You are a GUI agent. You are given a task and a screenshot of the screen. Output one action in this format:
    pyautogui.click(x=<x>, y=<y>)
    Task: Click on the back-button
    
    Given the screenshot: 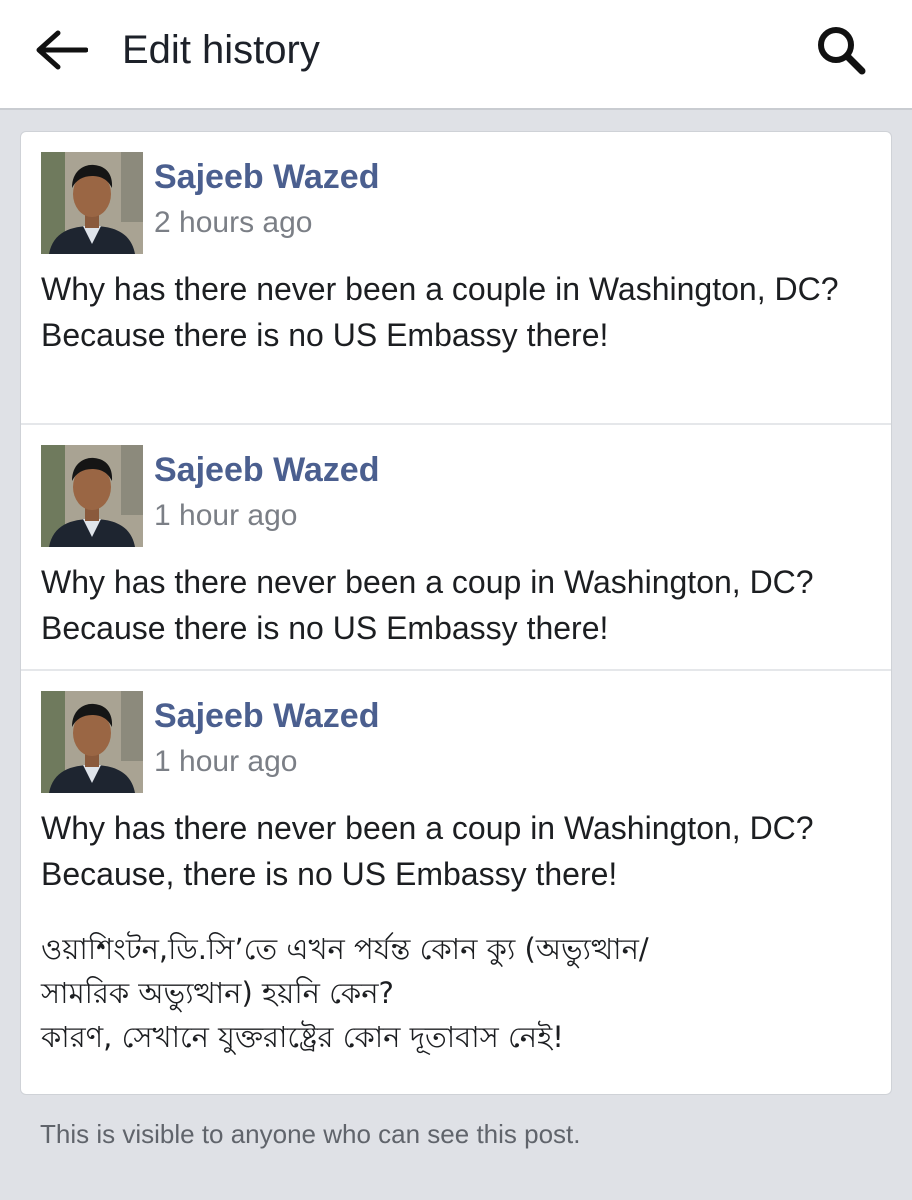 What is the action you would take?
    pyautogui.click(x=60, y=50)
    